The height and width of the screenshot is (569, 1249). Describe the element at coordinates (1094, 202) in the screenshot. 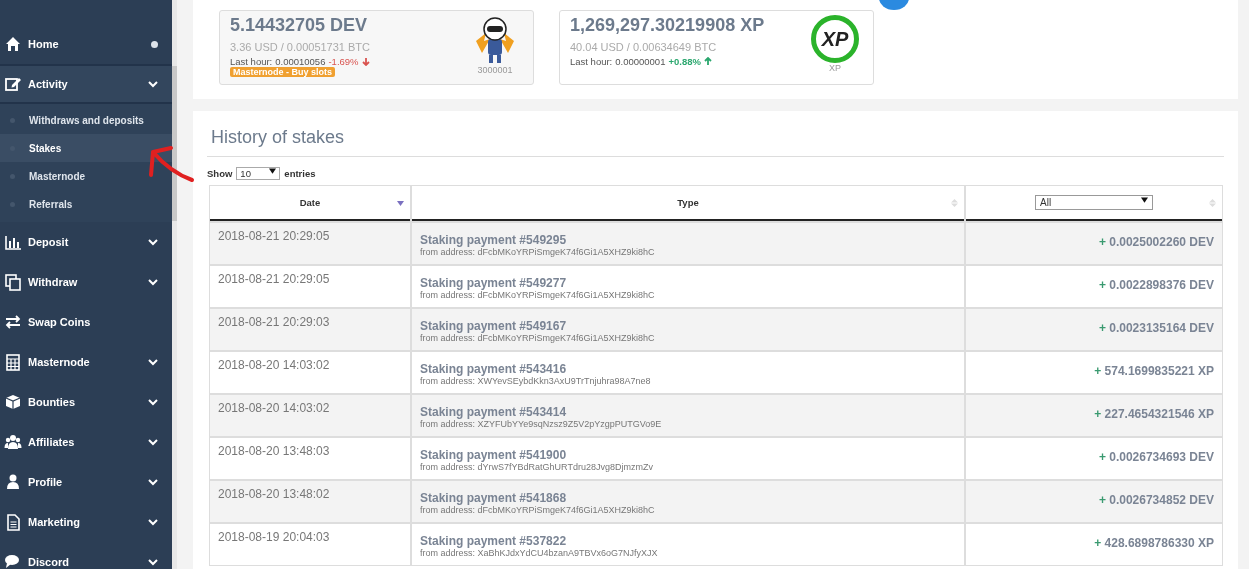

I see `type-filter-select: All` at that location.